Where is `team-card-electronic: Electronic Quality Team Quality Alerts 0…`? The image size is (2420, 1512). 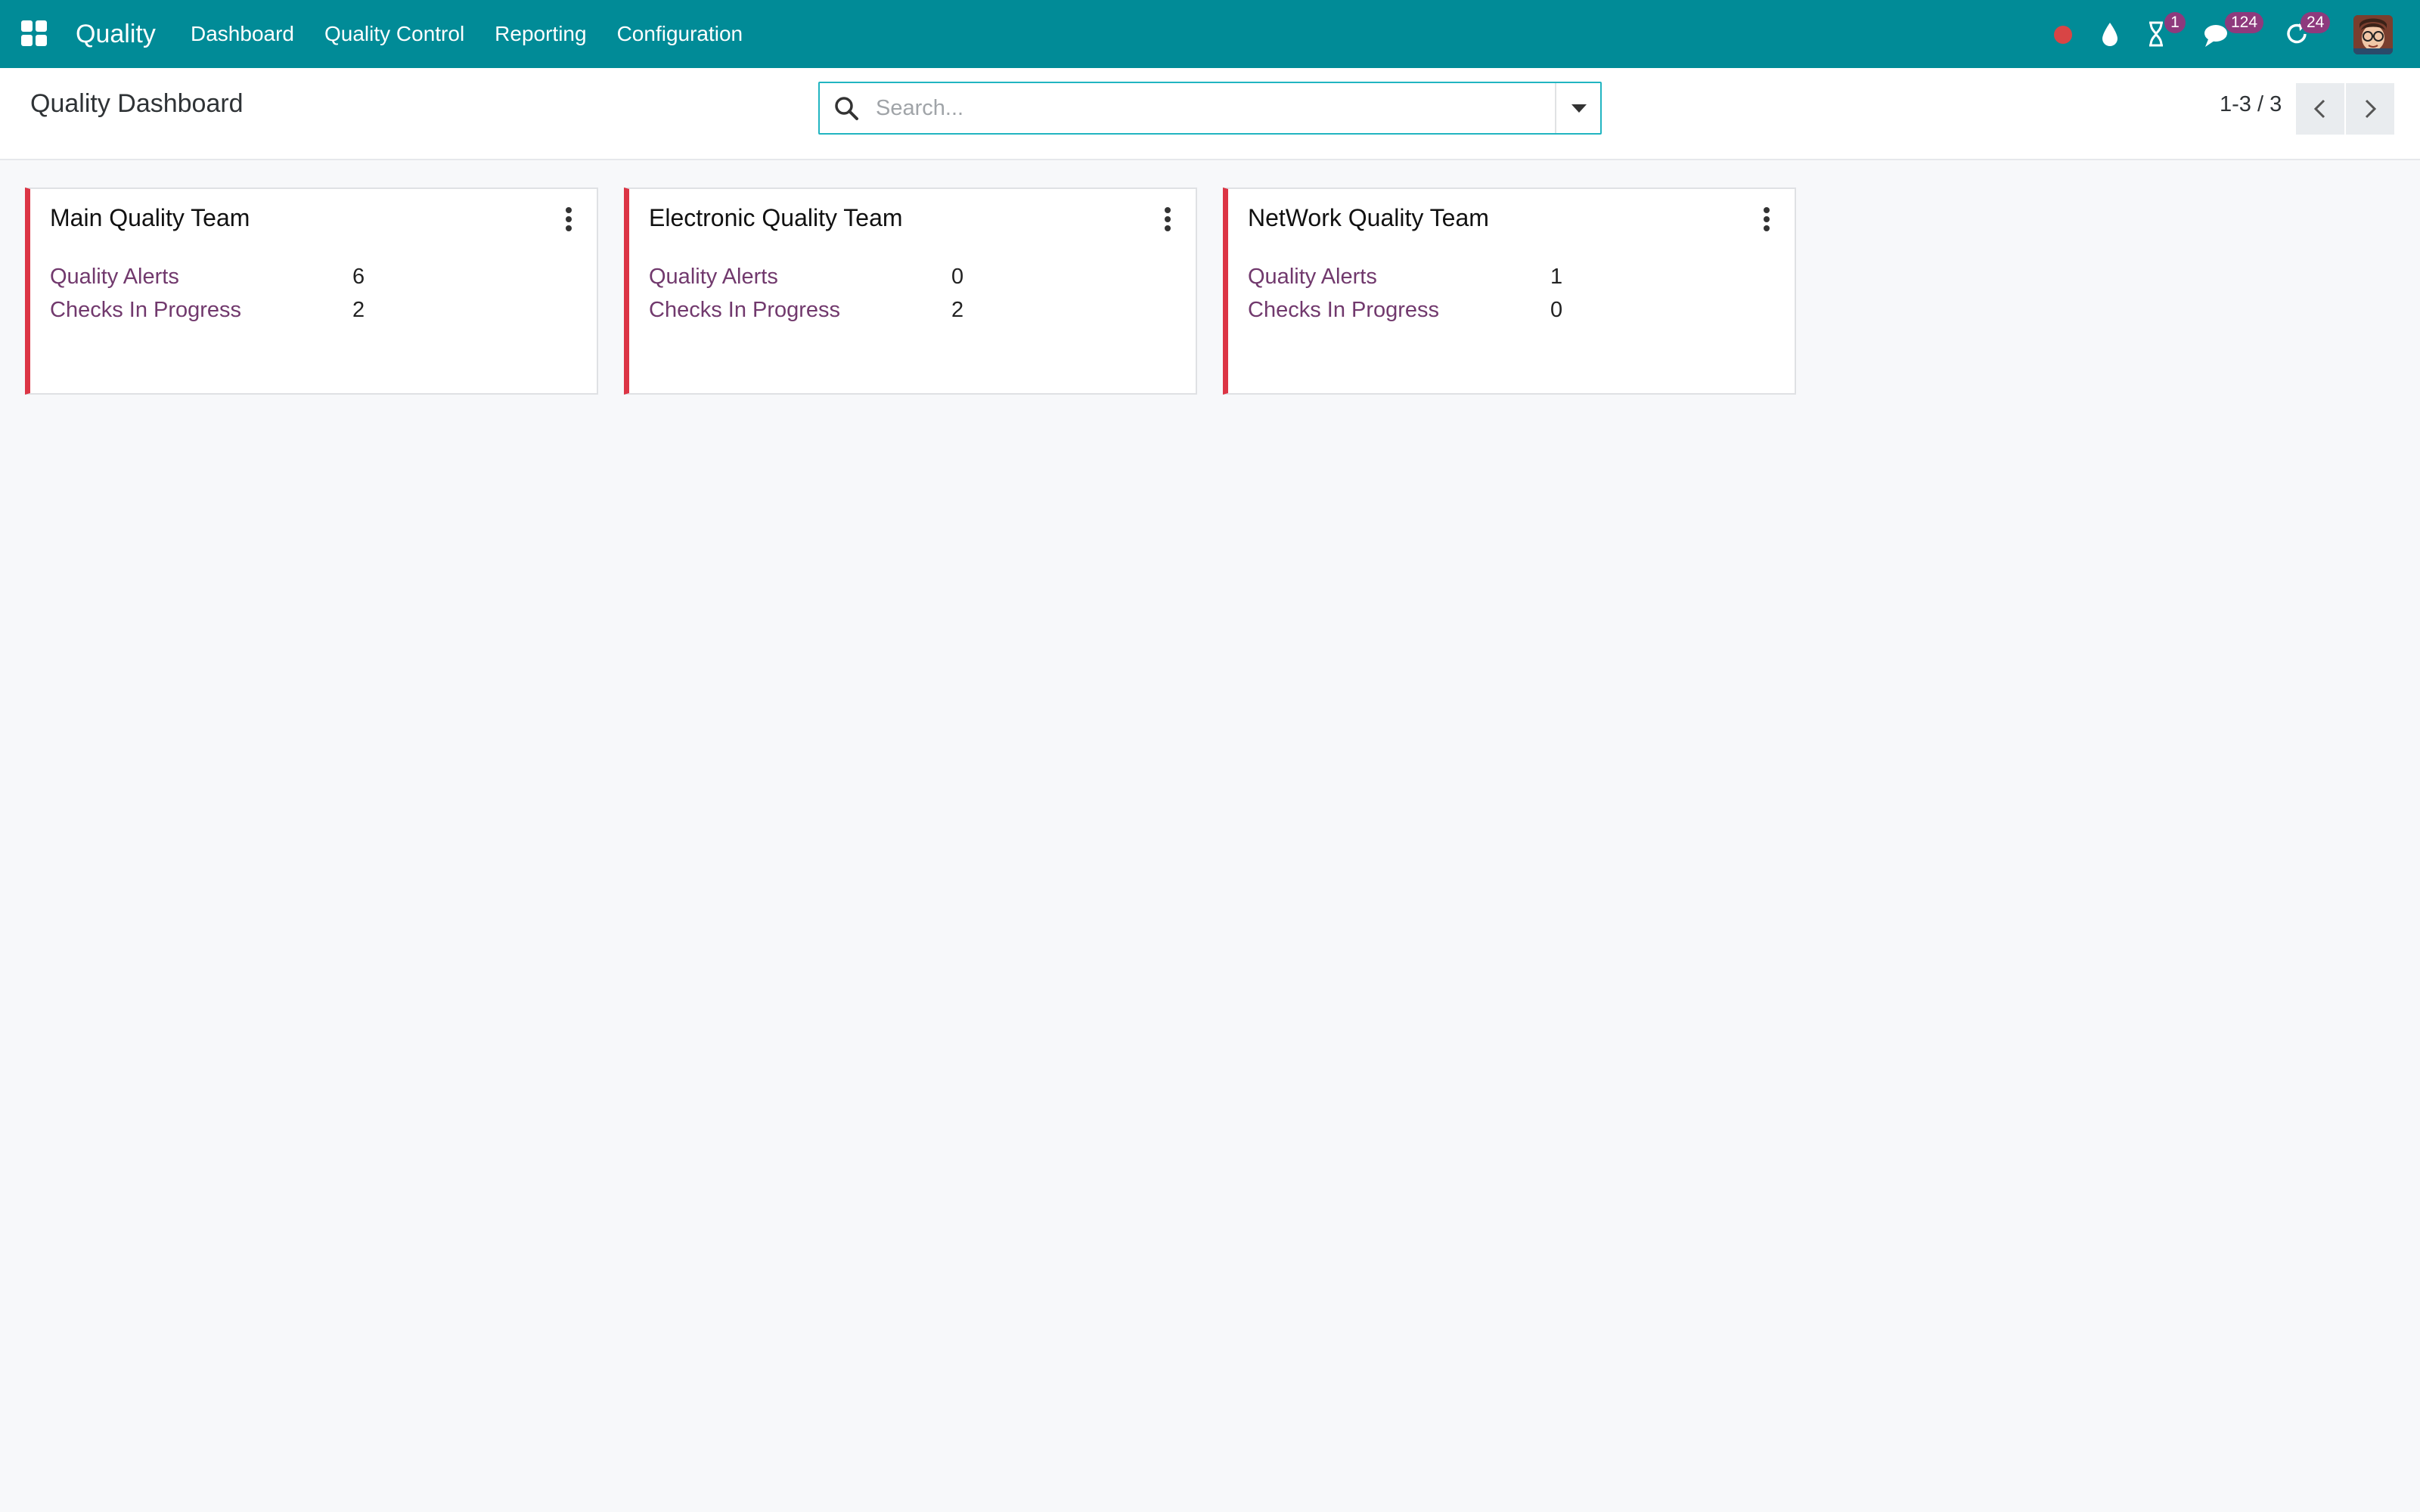 team-card-electronic: Electronic Quality Team Quality Alerts 0… is located at coordinates (910, 291).